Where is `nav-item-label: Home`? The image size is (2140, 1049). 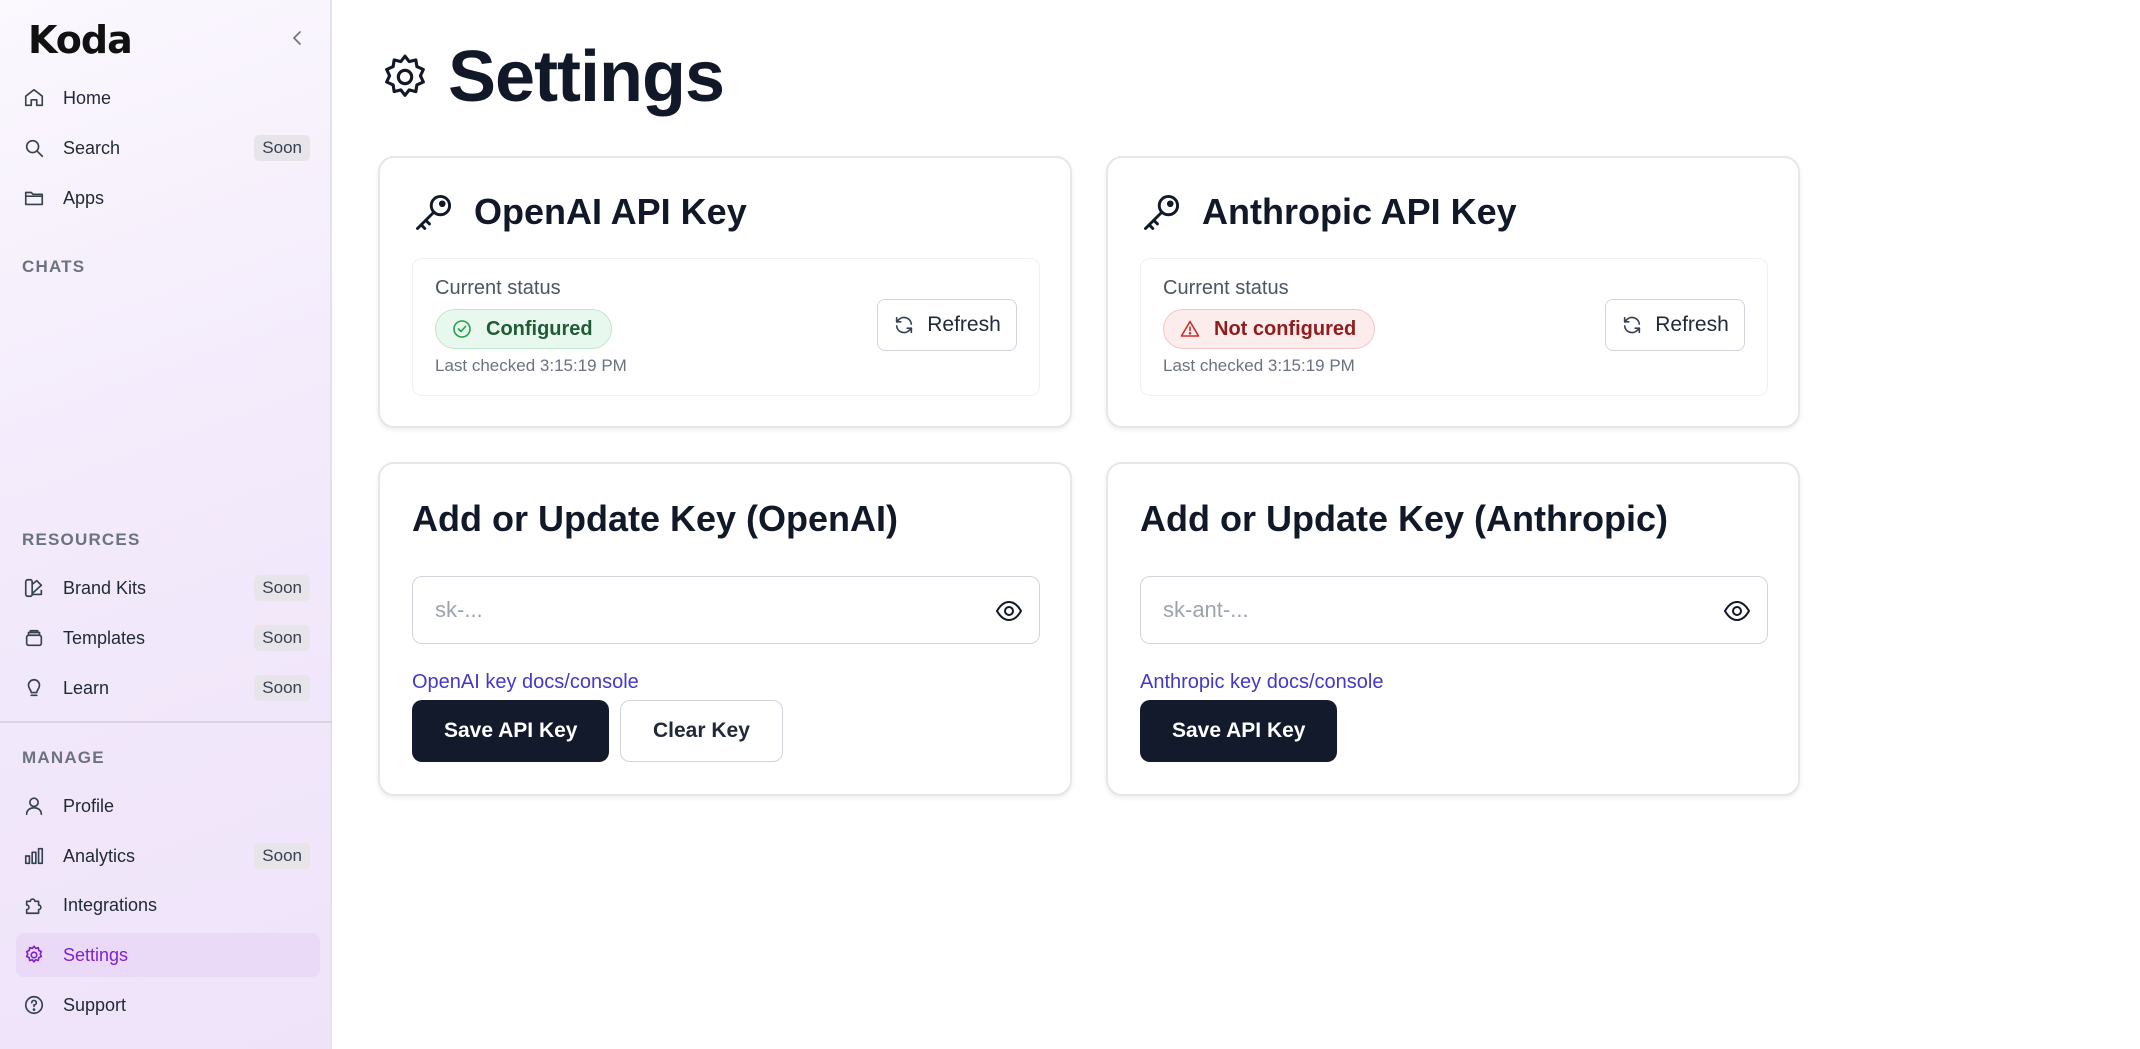
nav-item-label: Home is located at coordinates (87, 97).